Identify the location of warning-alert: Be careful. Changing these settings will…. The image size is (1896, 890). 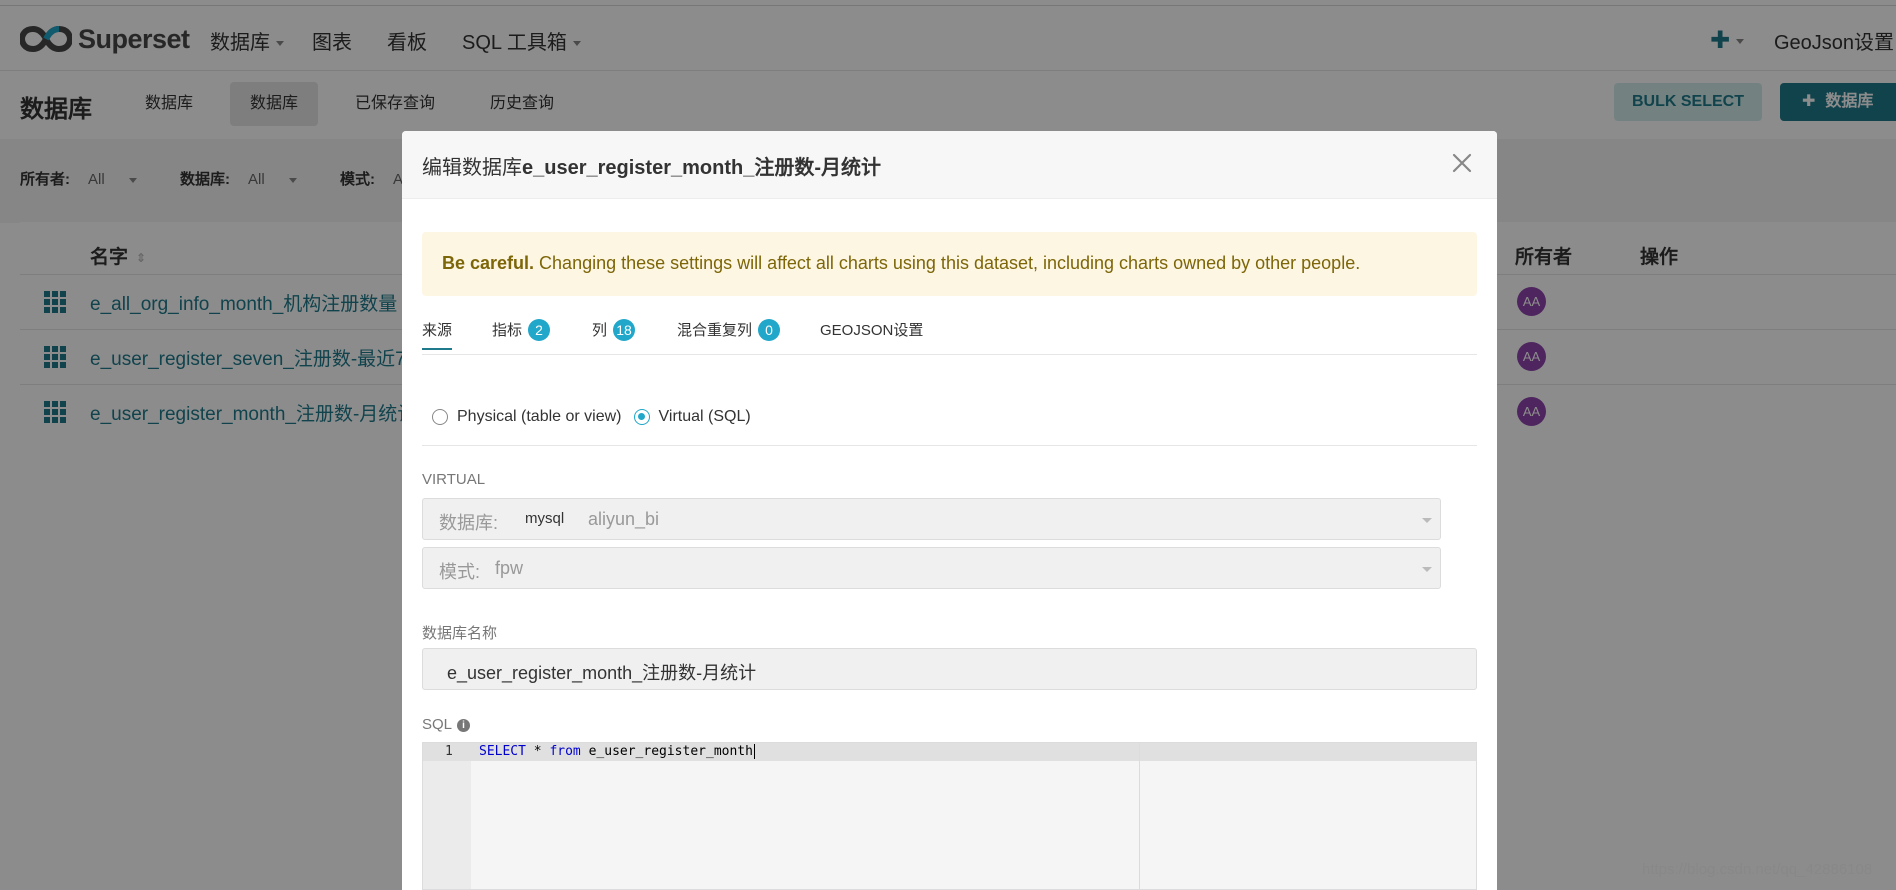
(949, 264).